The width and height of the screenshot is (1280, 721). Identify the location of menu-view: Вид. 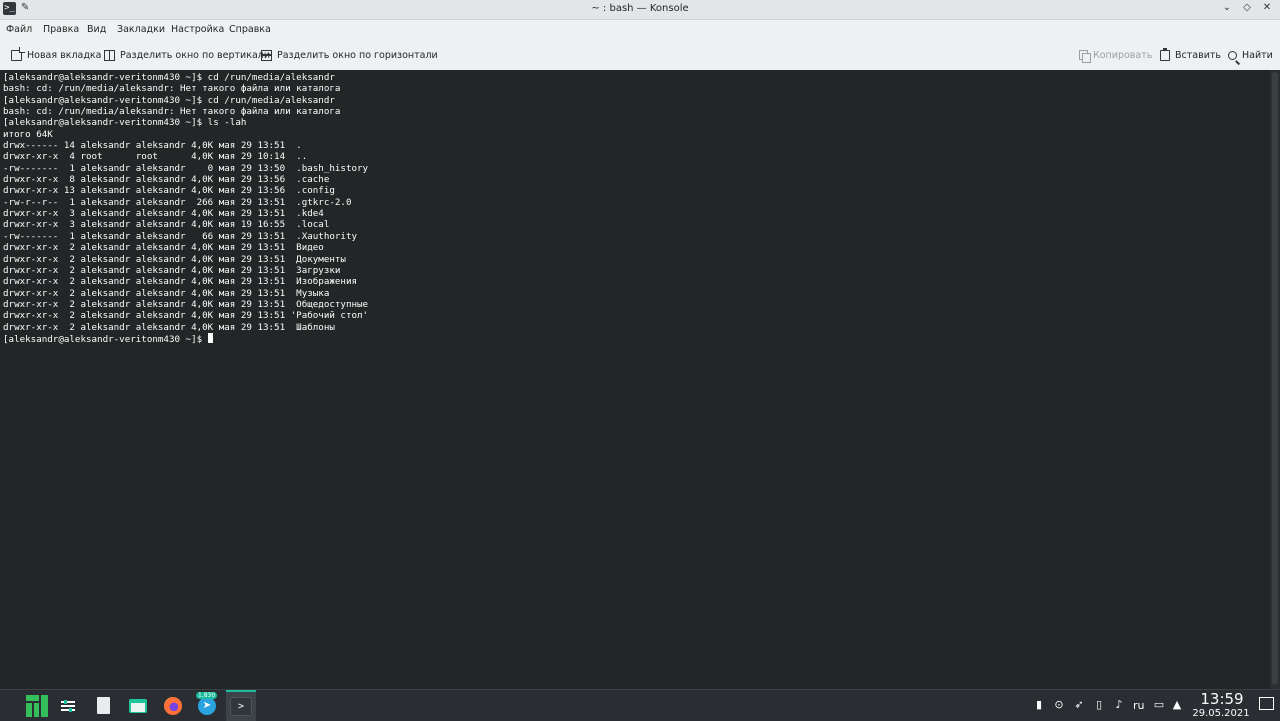
(96, 29).